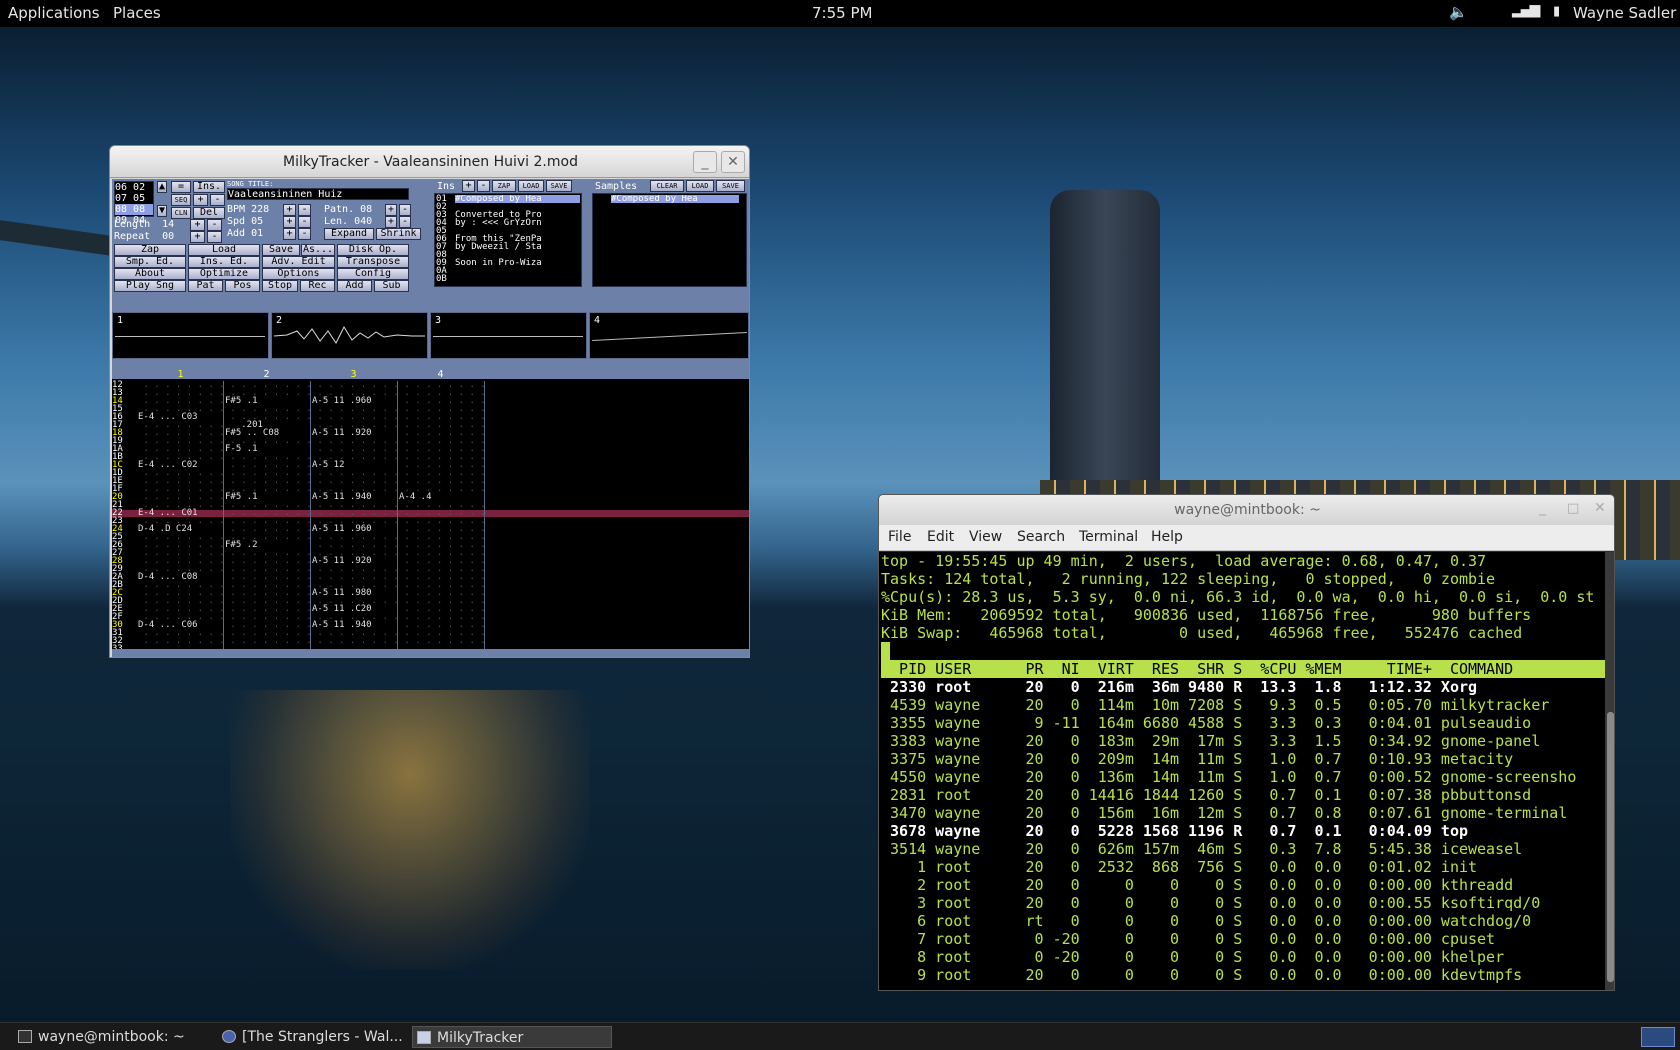 This screenshot has height=1050, width=1680. What do you see at coordinates (1167, 537) in the screenshot?
I see `menu-help: Help` at bounding box center [1167, 537].